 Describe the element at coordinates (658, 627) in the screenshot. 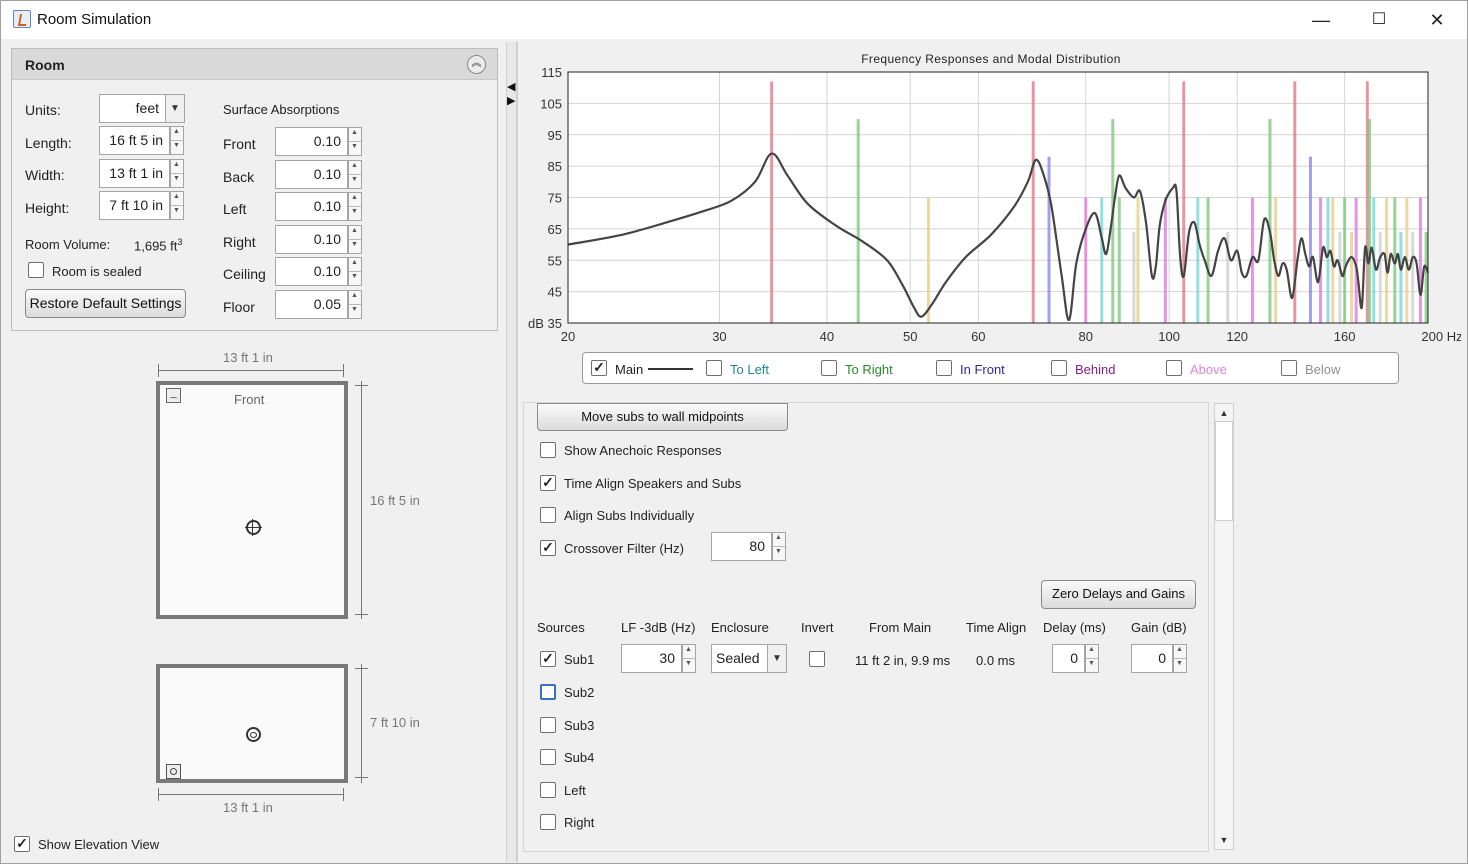

I see `sources-column-header: LF -3dB (Hz)` at that location.